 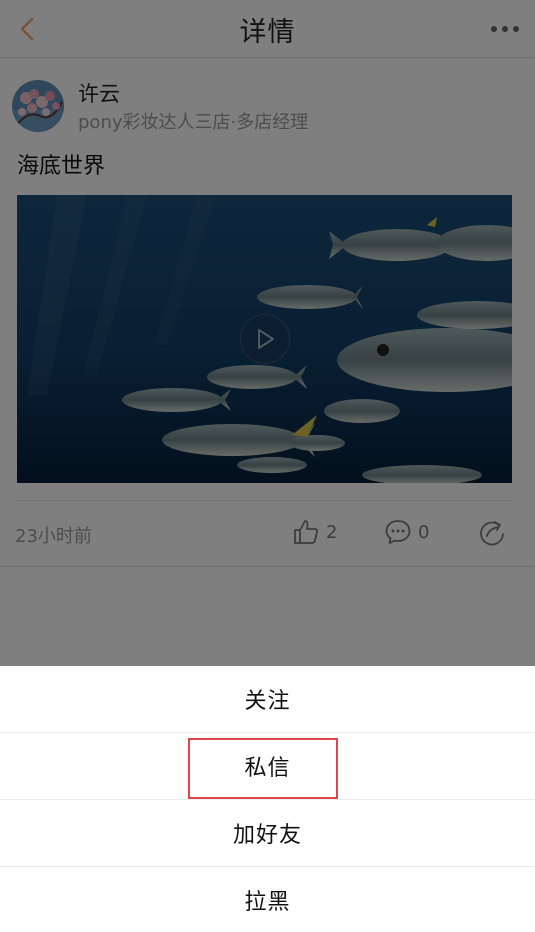 What do you see at coordinates (263, 768) in the screenshot?
I see `highlight-box` at bounding box center [263, 768].